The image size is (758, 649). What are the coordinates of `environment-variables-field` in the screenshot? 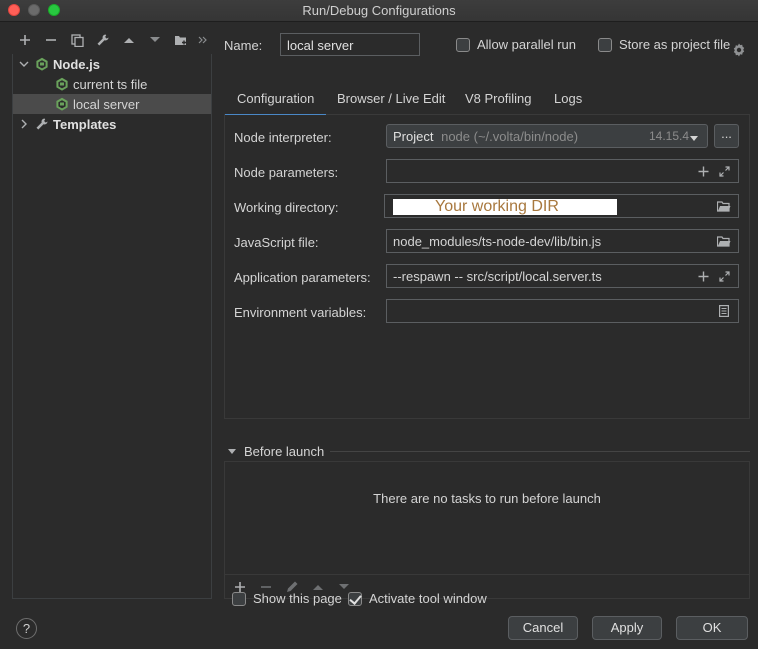 It's located at (562, 311).